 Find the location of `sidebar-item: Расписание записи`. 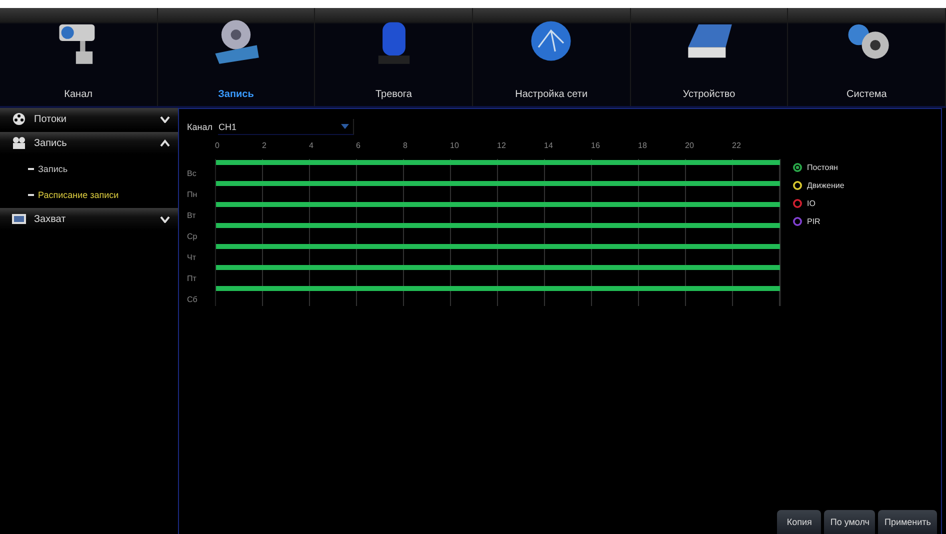

sidebar-item: Расписание записи is located at coordinates (78, 195).